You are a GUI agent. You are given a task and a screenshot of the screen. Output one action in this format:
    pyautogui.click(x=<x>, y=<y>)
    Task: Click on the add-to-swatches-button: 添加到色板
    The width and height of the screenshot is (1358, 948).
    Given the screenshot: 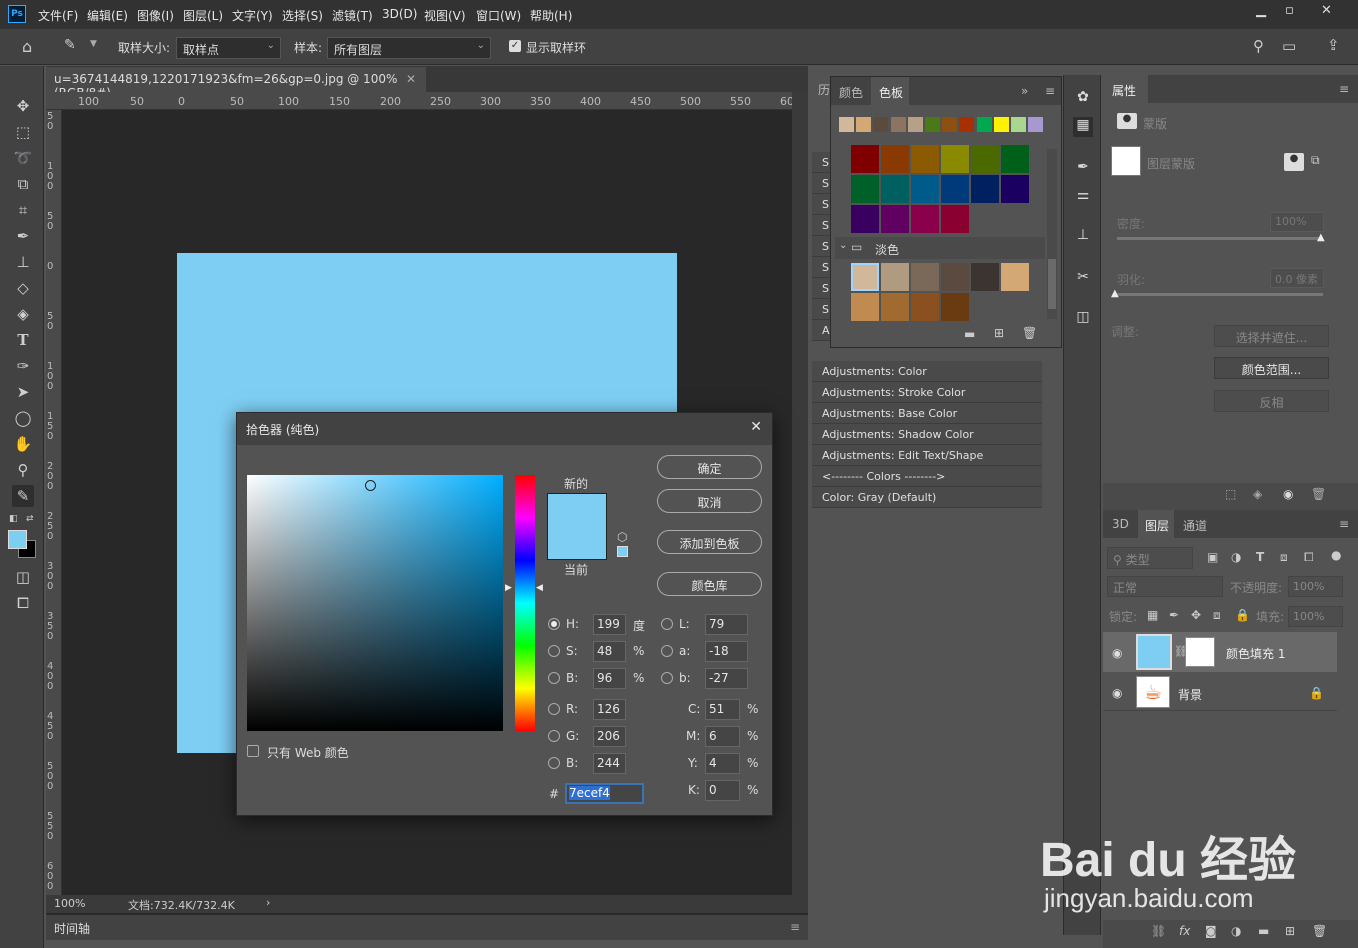 What is the action you would take?
    pyautogui.click(x=709, y=542)
    